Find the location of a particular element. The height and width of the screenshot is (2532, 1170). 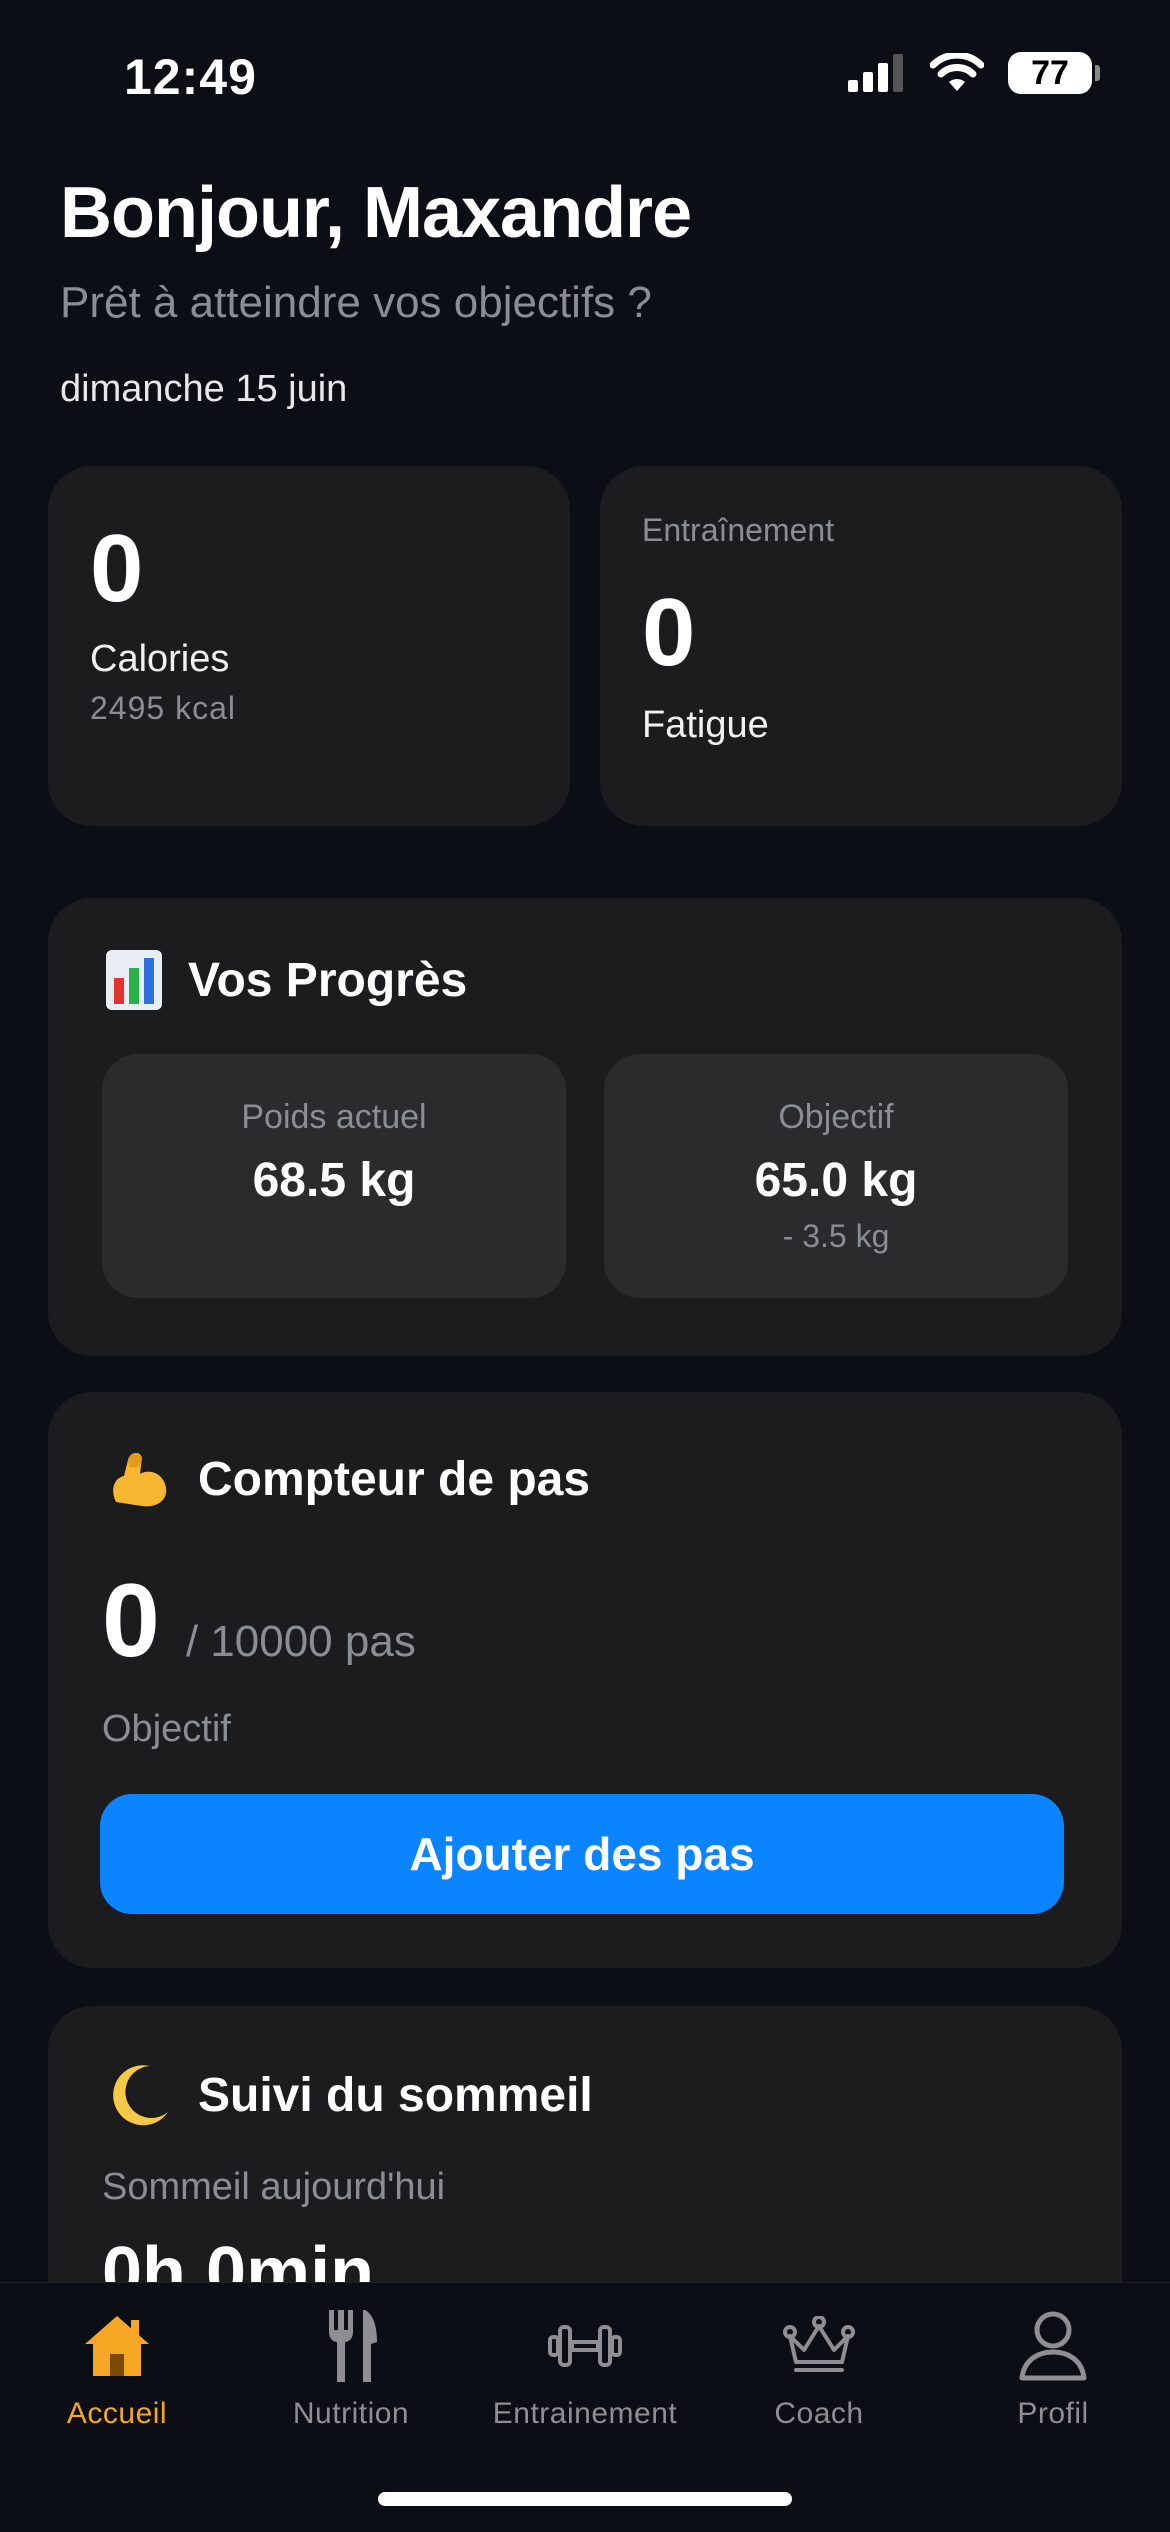

sleep-today-label: Sommeil aujourd'hui is located at coordinates (274, 2187).